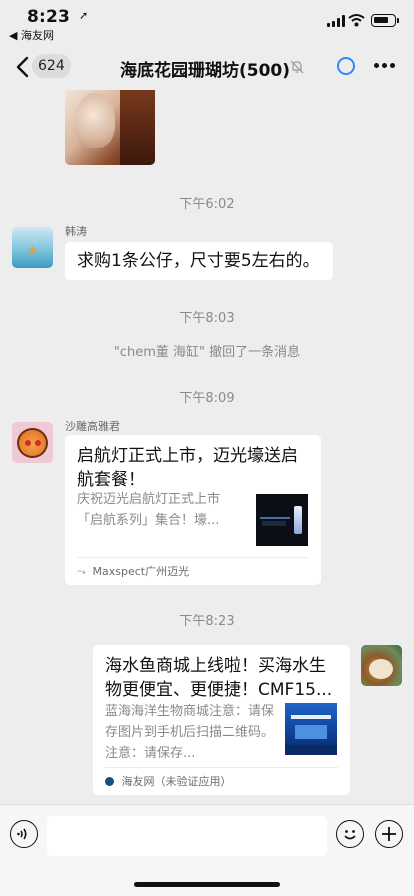 This screenshot has width=414, height=896. I want to click on back-chevron-icon, so click(24, 67).